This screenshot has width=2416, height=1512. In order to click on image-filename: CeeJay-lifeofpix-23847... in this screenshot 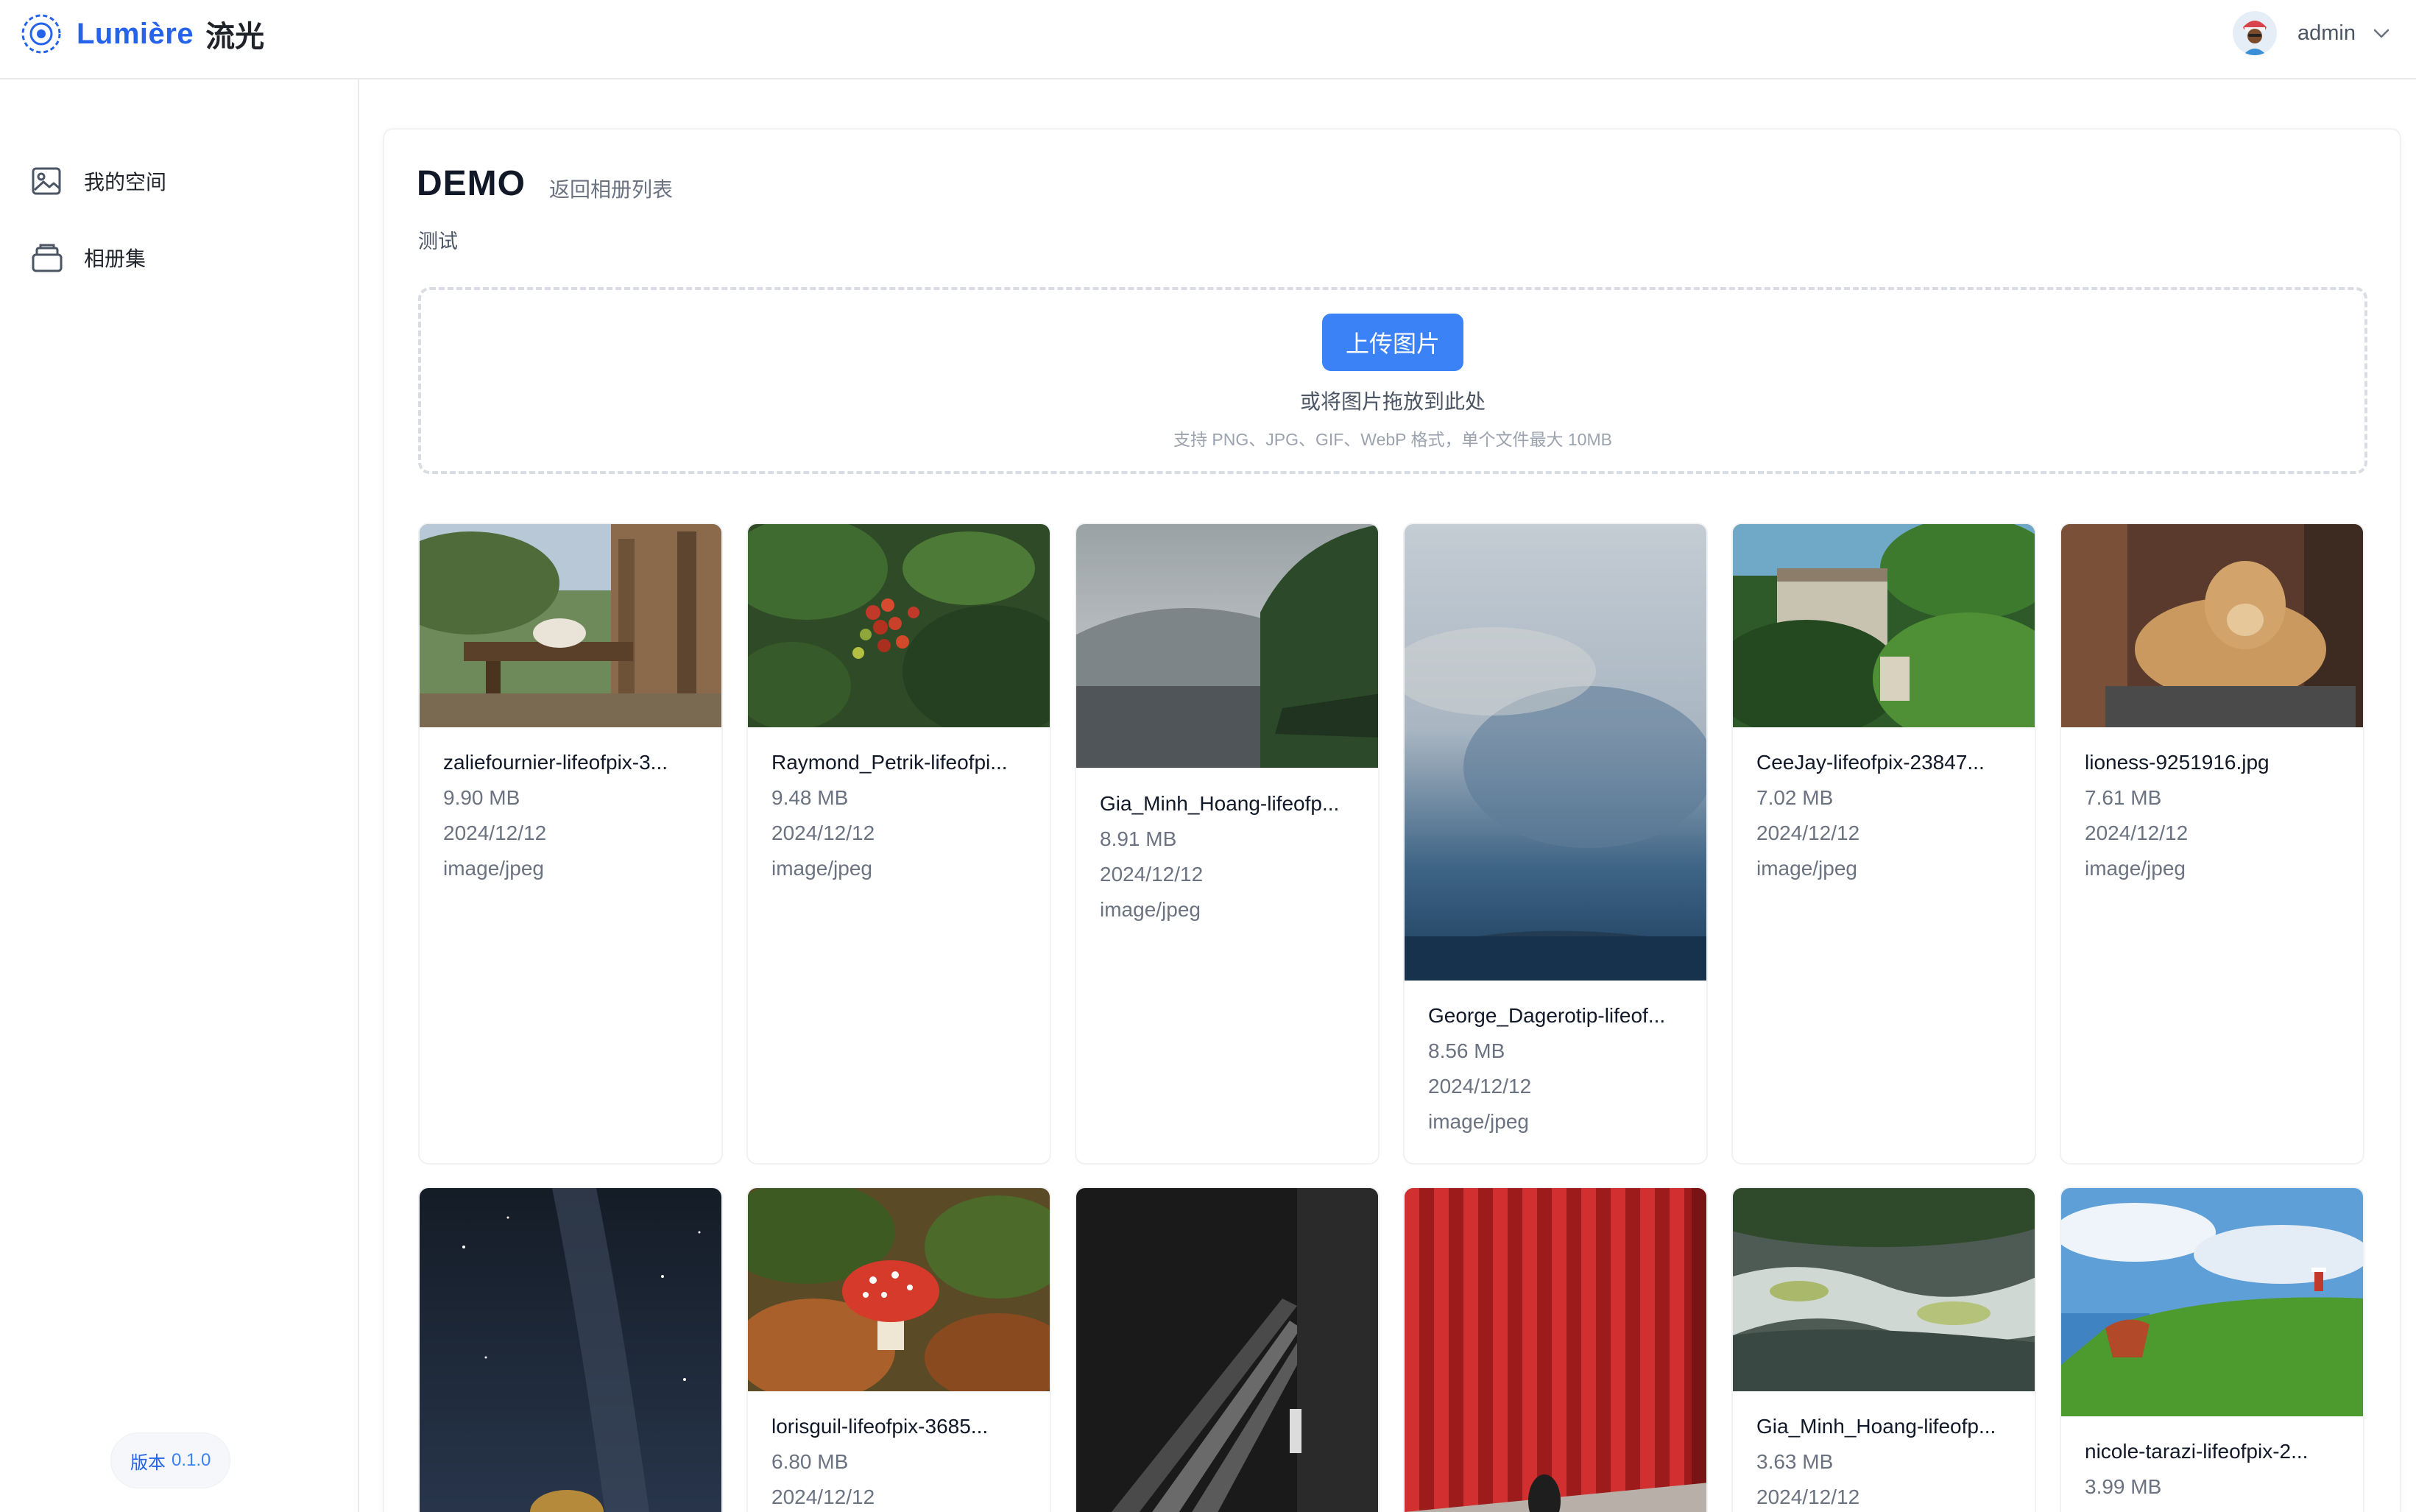, I will do `click(1871, 762)`.